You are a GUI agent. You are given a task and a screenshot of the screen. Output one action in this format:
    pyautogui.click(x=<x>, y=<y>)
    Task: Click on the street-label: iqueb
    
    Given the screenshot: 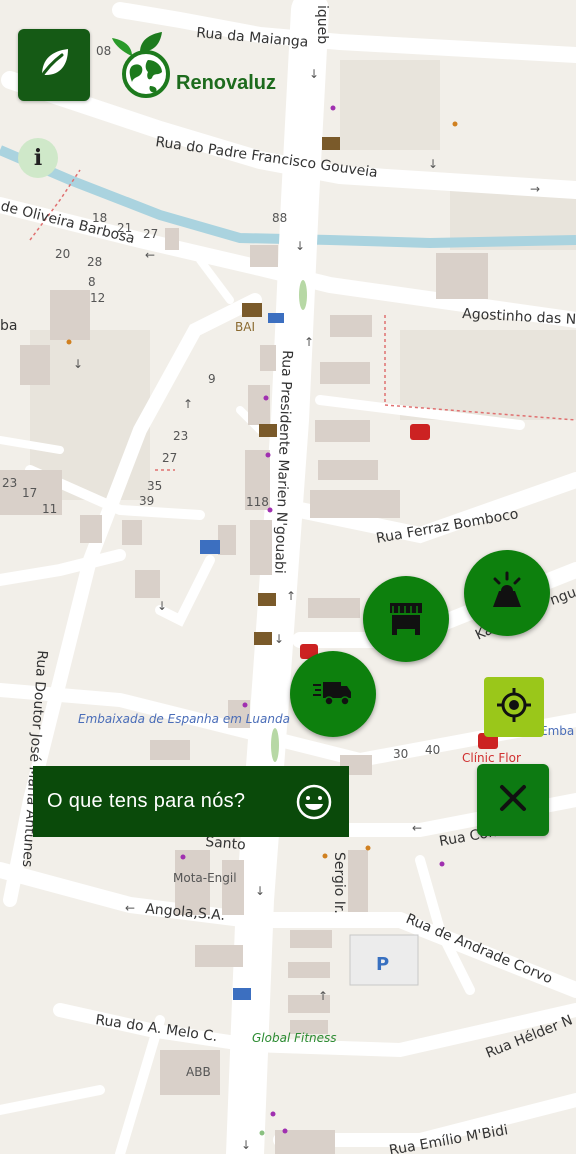 What is the action you would take?
    pyautogui.click(x=322, y=24)
    